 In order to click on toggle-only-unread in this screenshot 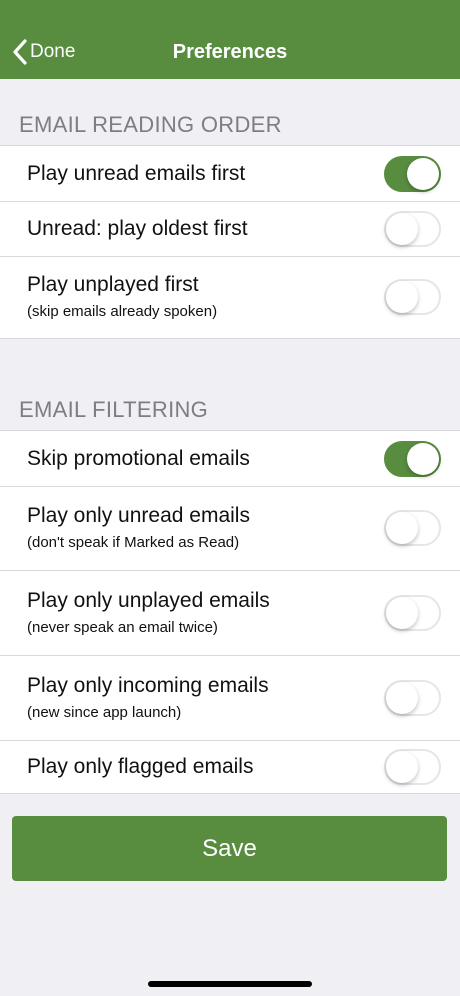, I will do `click(412, 528)`.